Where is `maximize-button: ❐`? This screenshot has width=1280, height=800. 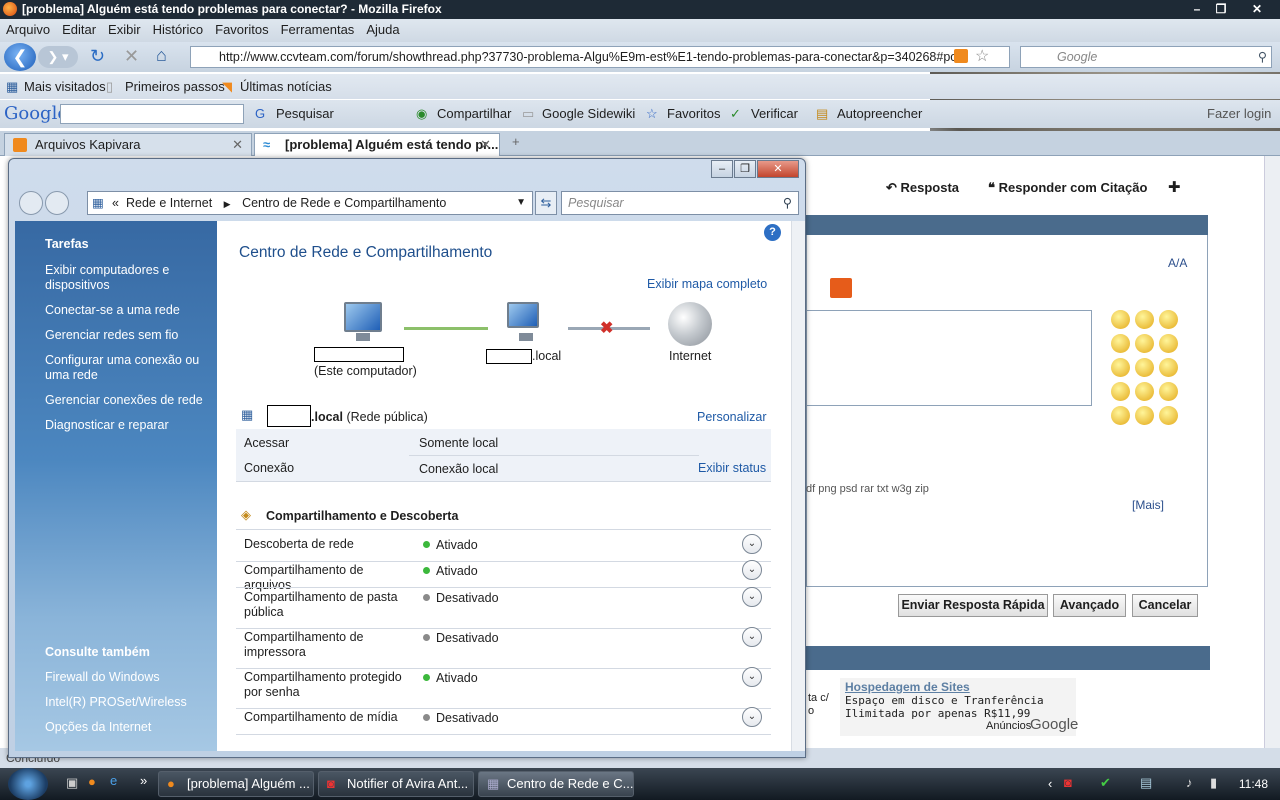
maximize-button: ❐ is located at coordinates (1221, 9).